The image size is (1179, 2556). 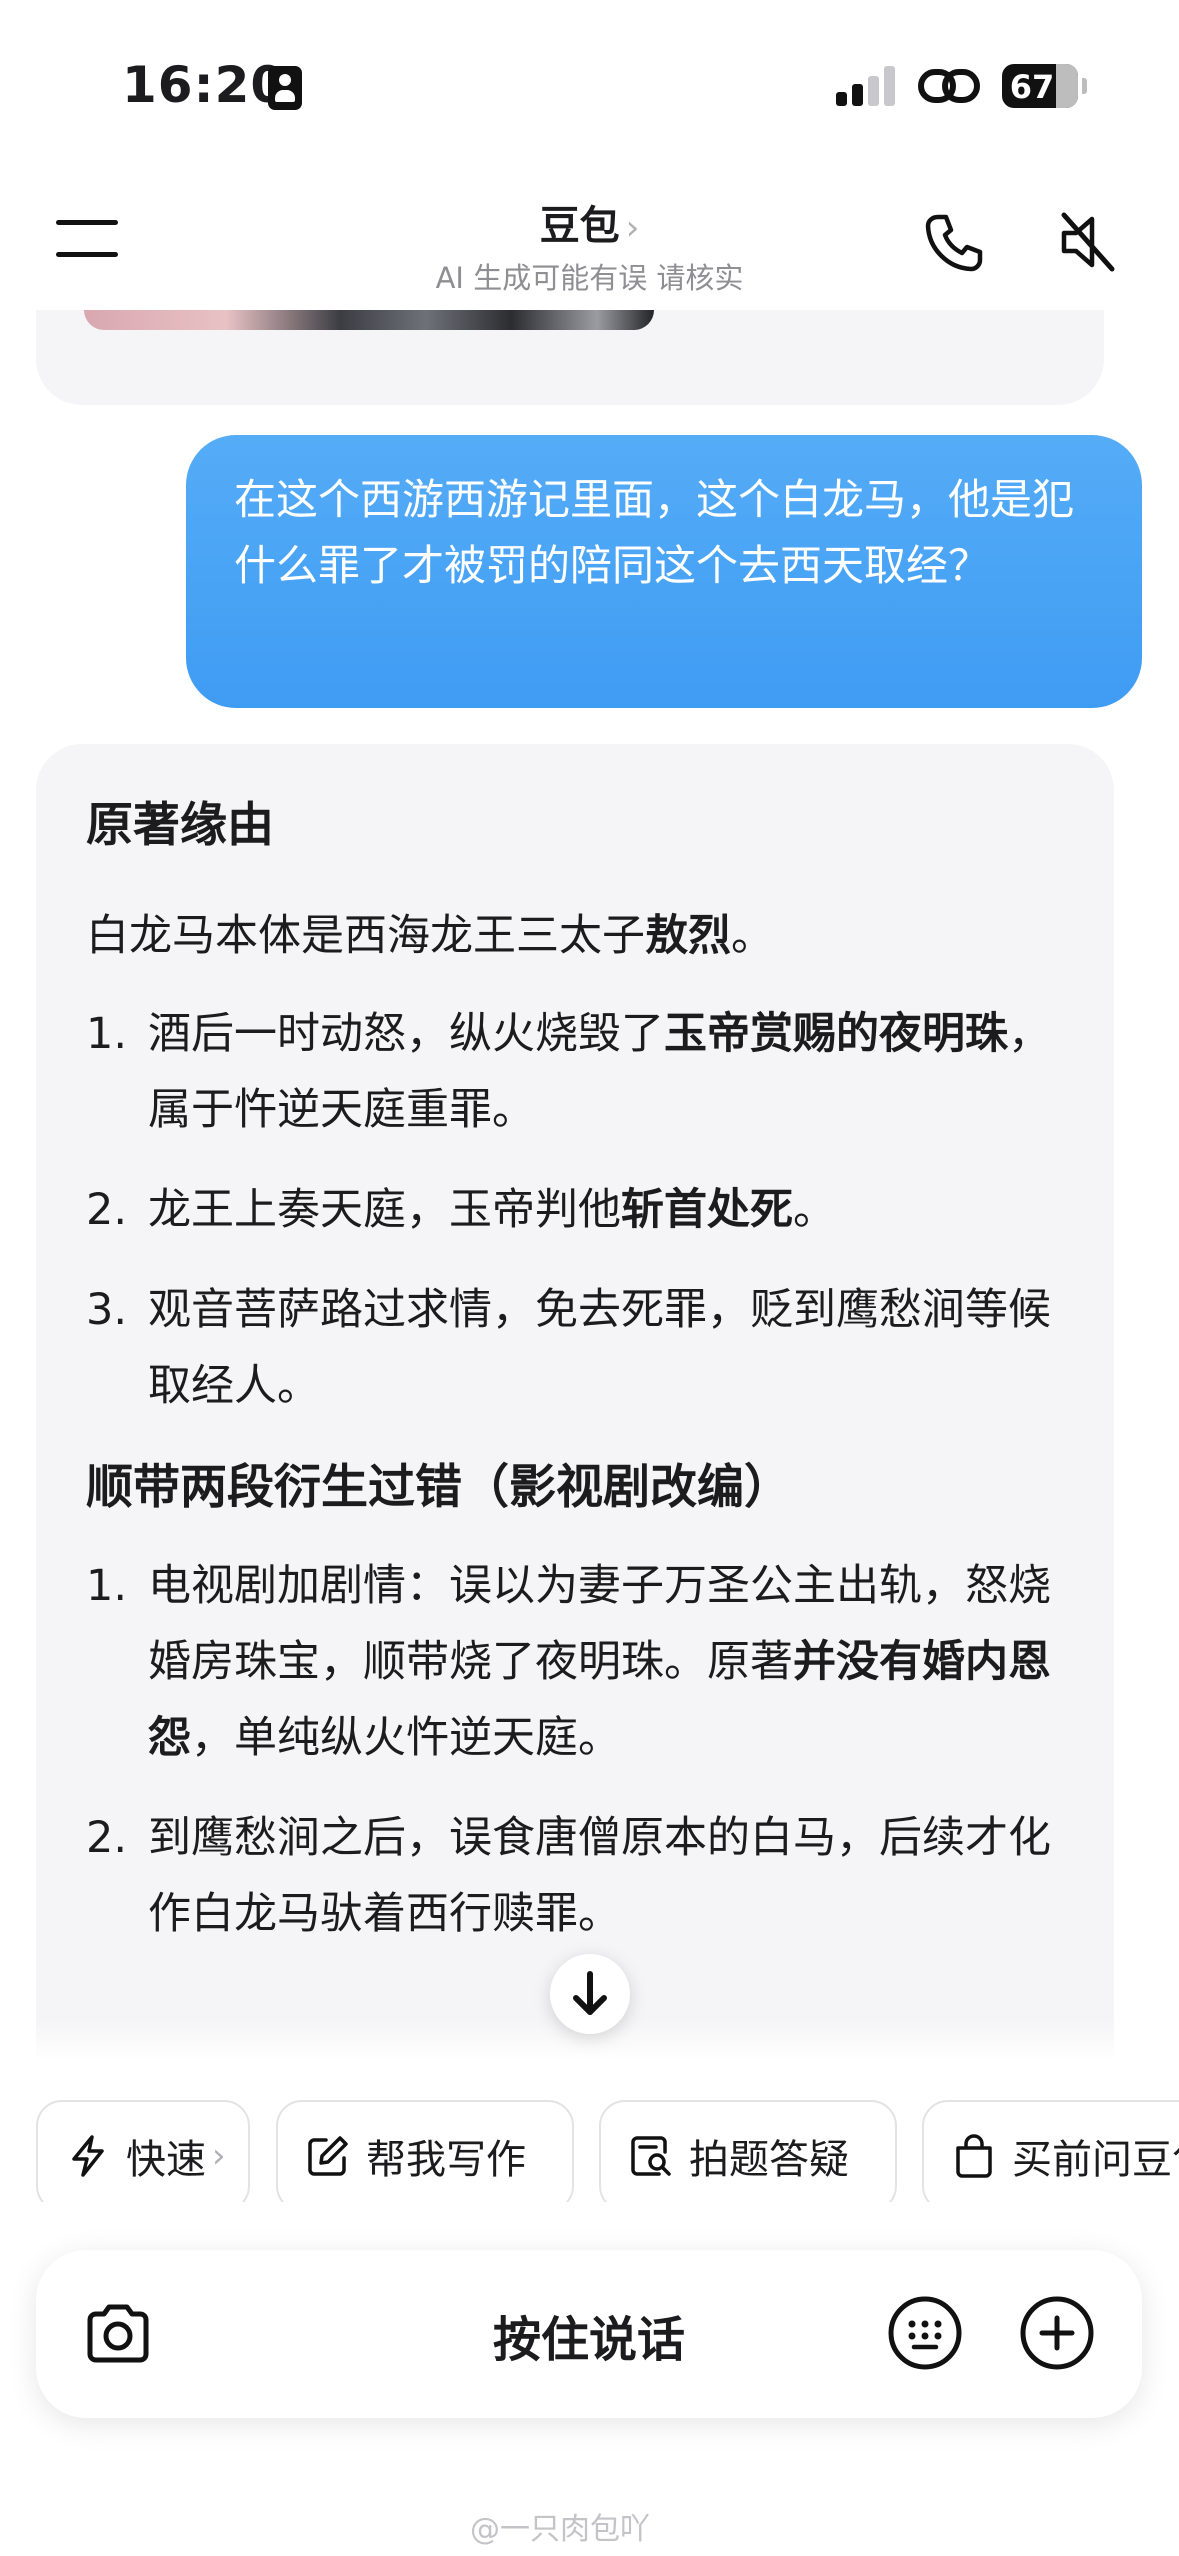 What do you see at coordinates (204, 85) in the screenshot?
I see `status-time: 16:20` at bounding box center [204, 85].